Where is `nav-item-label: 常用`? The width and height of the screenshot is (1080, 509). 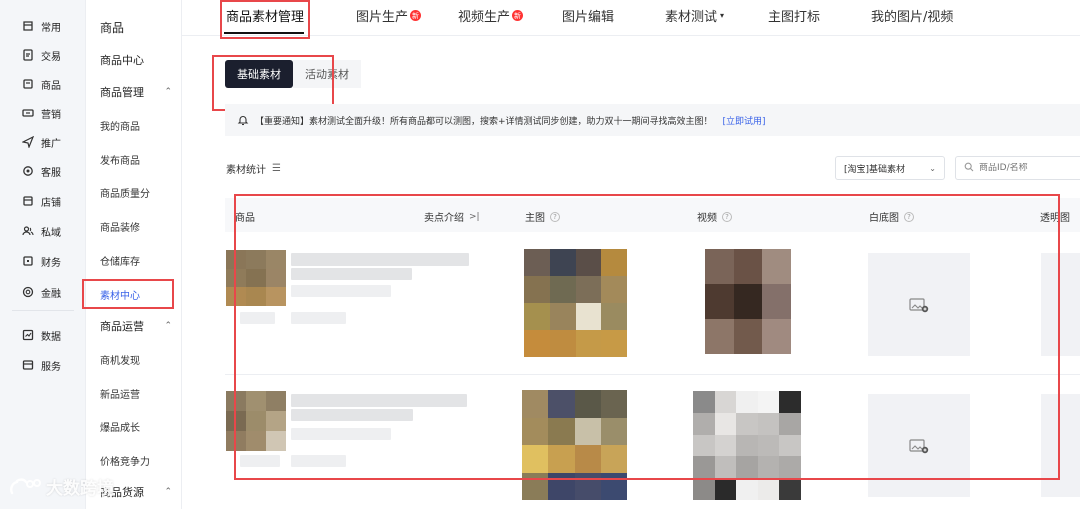
nav-item-label: 常用 is located at coordinates (51, 28).